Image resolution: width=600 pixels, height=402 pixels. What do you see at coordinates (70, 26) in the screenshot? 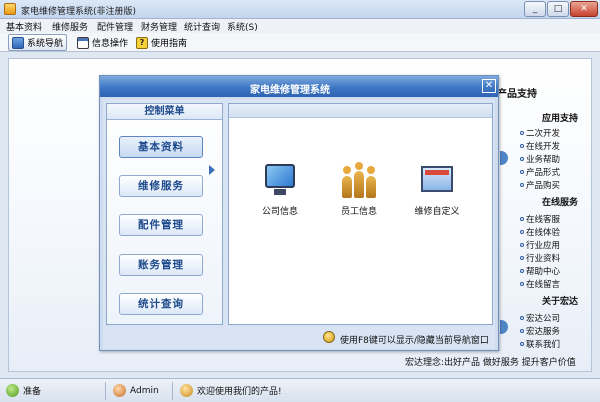
I see `menu-repair-service: 维修服务` at bounding box center [70, 26].